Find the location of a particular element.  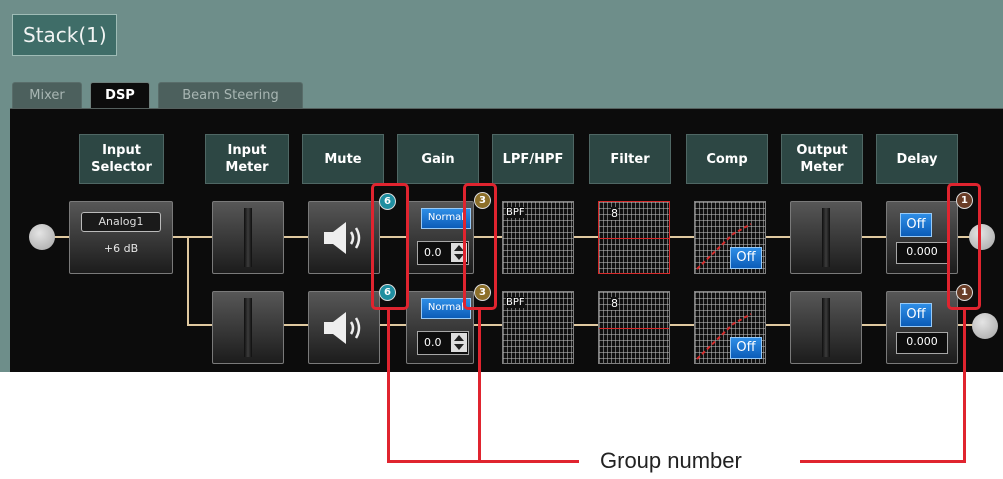

tab-mixer: Mixer is located at coordinates (47, 95).